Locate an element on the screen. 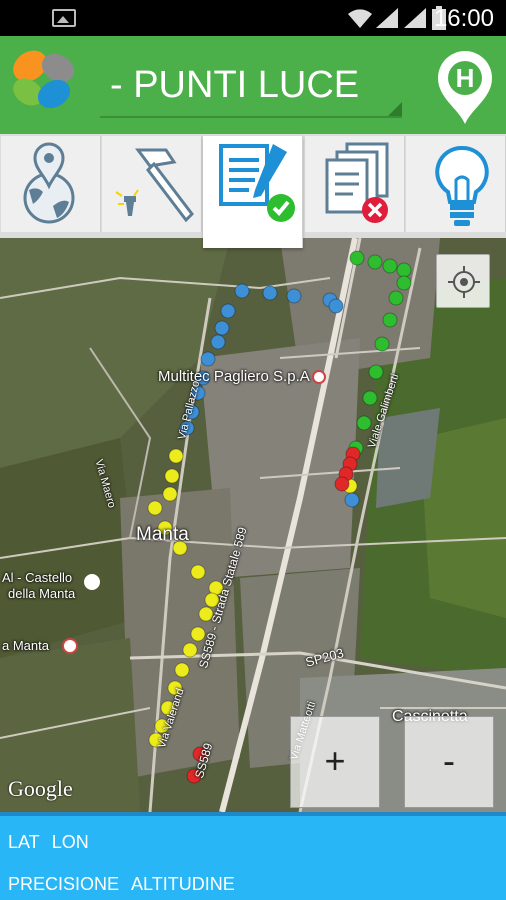 This screenshot has width=506, height=900. clock: 16:00 is located at coordinates (463, 18).